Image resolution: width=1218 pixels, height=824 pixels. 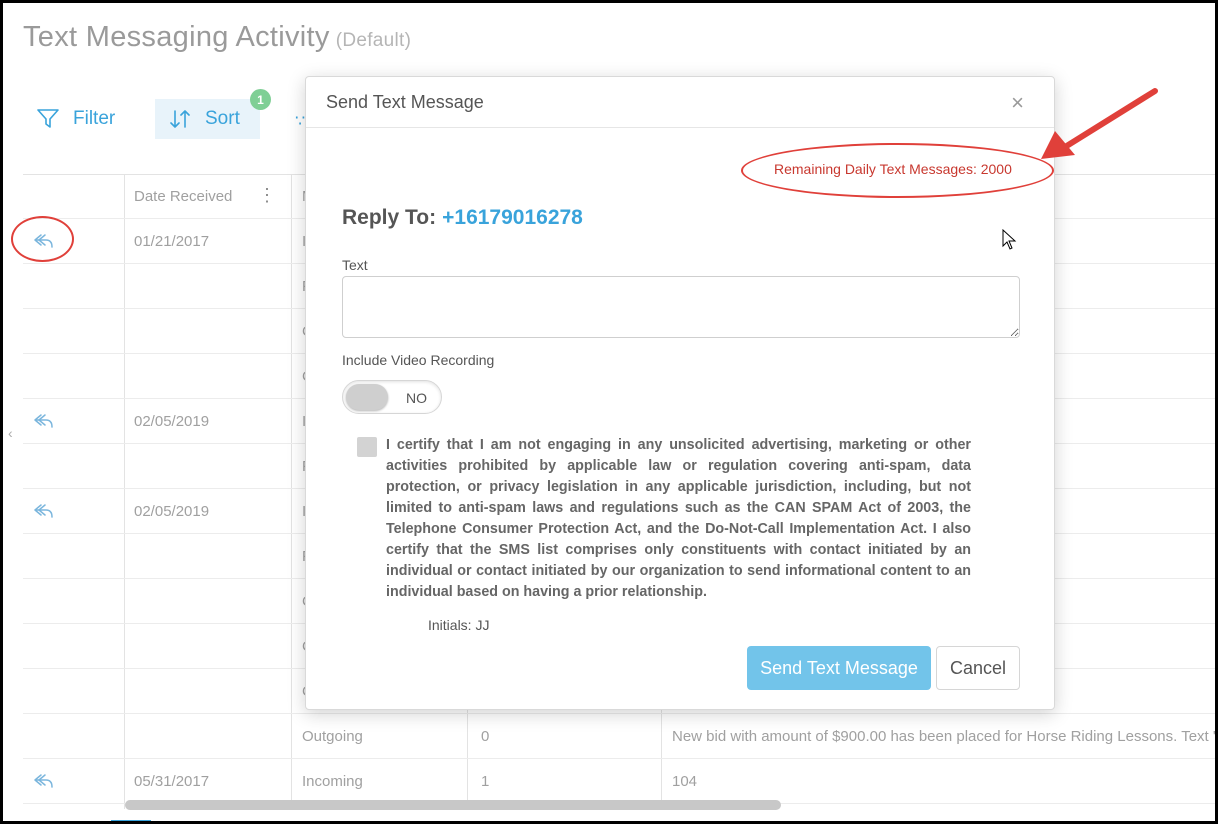 What do you see at coordinates (392, 397) in the screenshot?
I see `video-toggle: NO` at bounding box center [392, 397].